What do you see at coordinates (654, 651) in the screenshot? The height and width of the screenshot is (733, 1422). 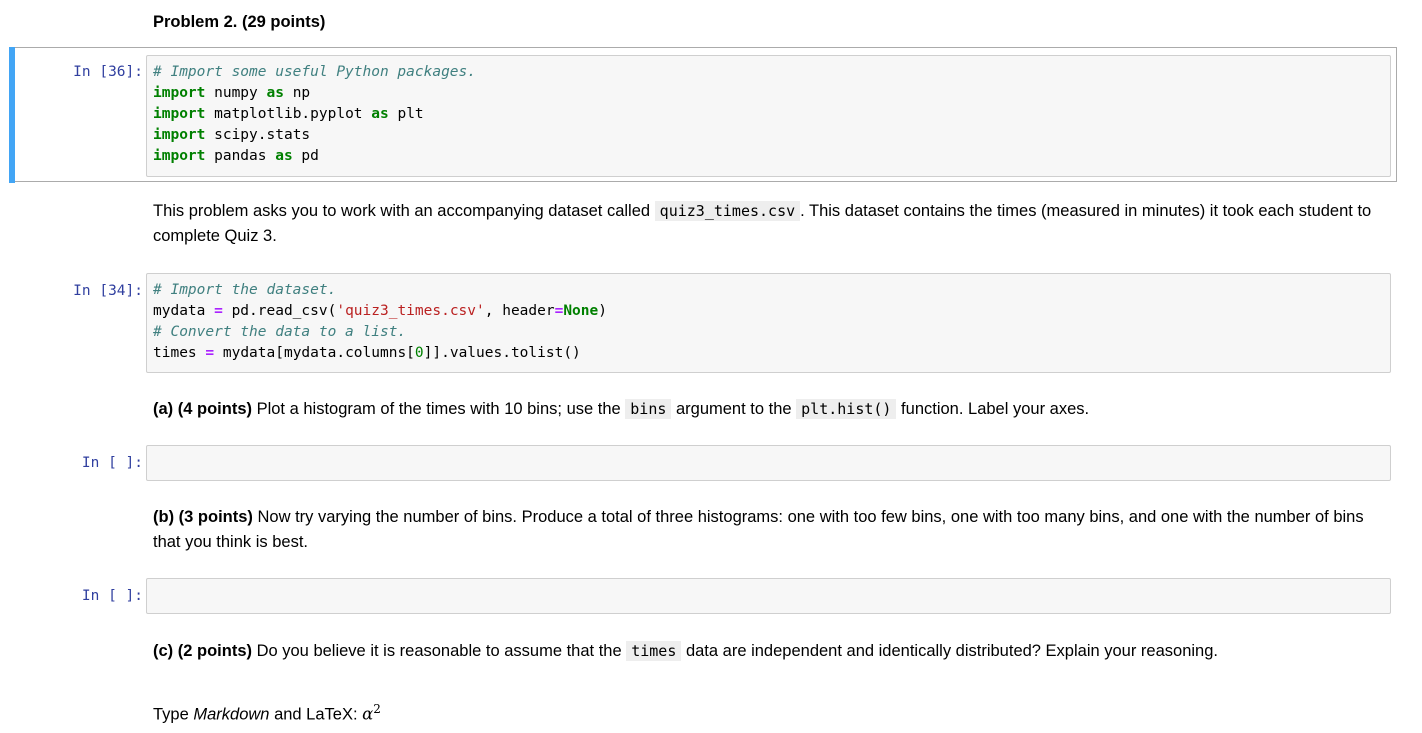 I see `times-code: times` at bounding box center [654, 651].